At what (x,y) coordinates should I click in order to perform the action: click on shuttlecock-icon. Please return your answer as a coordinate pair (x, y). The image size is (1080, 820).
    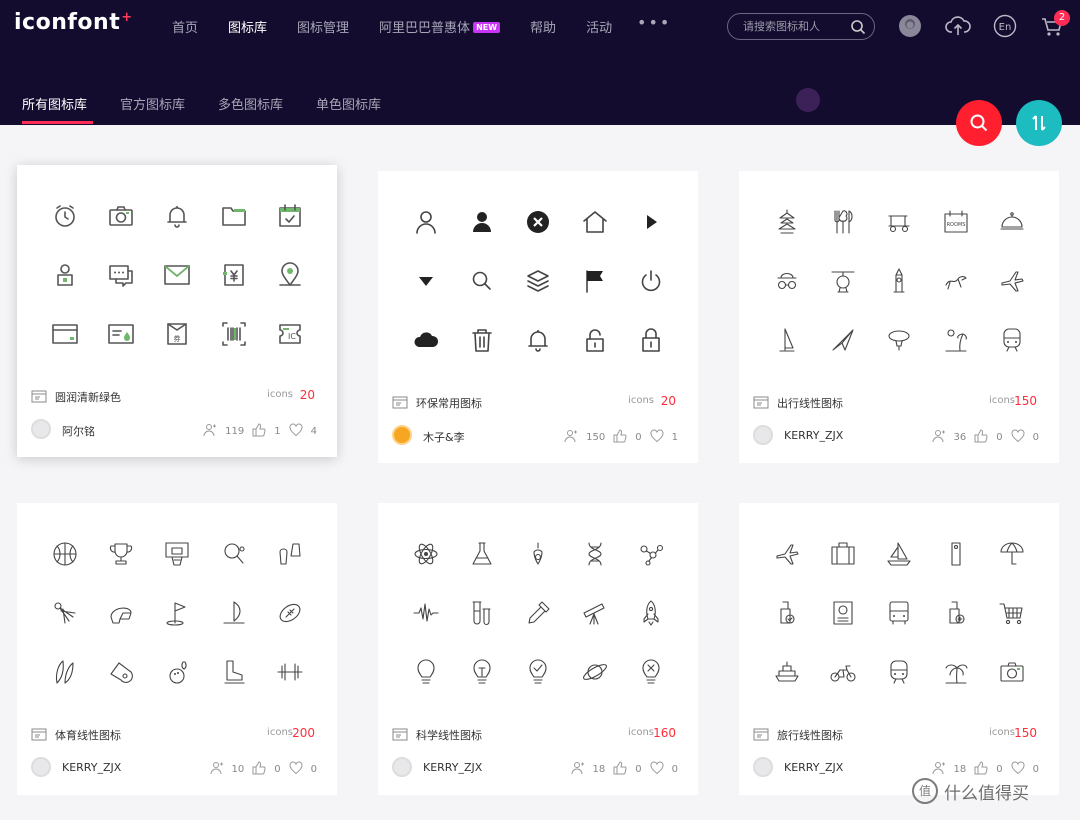
    Looking at the image, I should click on (65, 613).